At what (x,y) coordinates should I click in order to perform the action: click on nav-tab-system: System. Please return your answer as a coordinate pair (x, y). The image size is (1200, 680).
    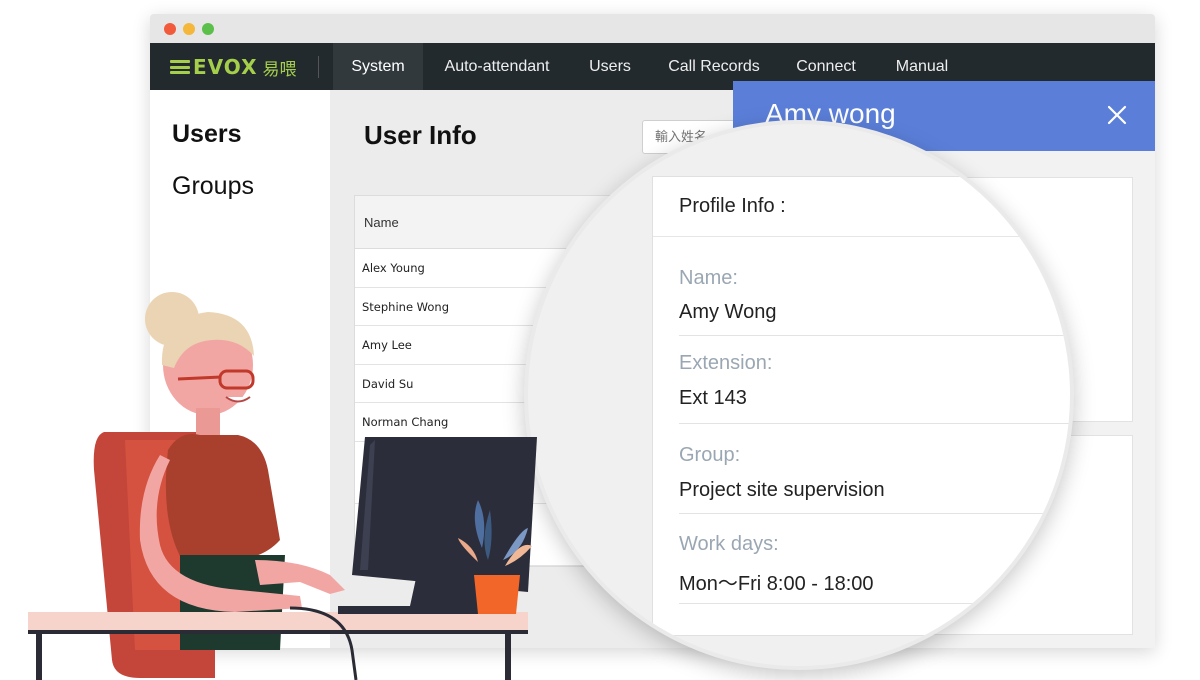
    Looking at the image, I should click on (378, 66).